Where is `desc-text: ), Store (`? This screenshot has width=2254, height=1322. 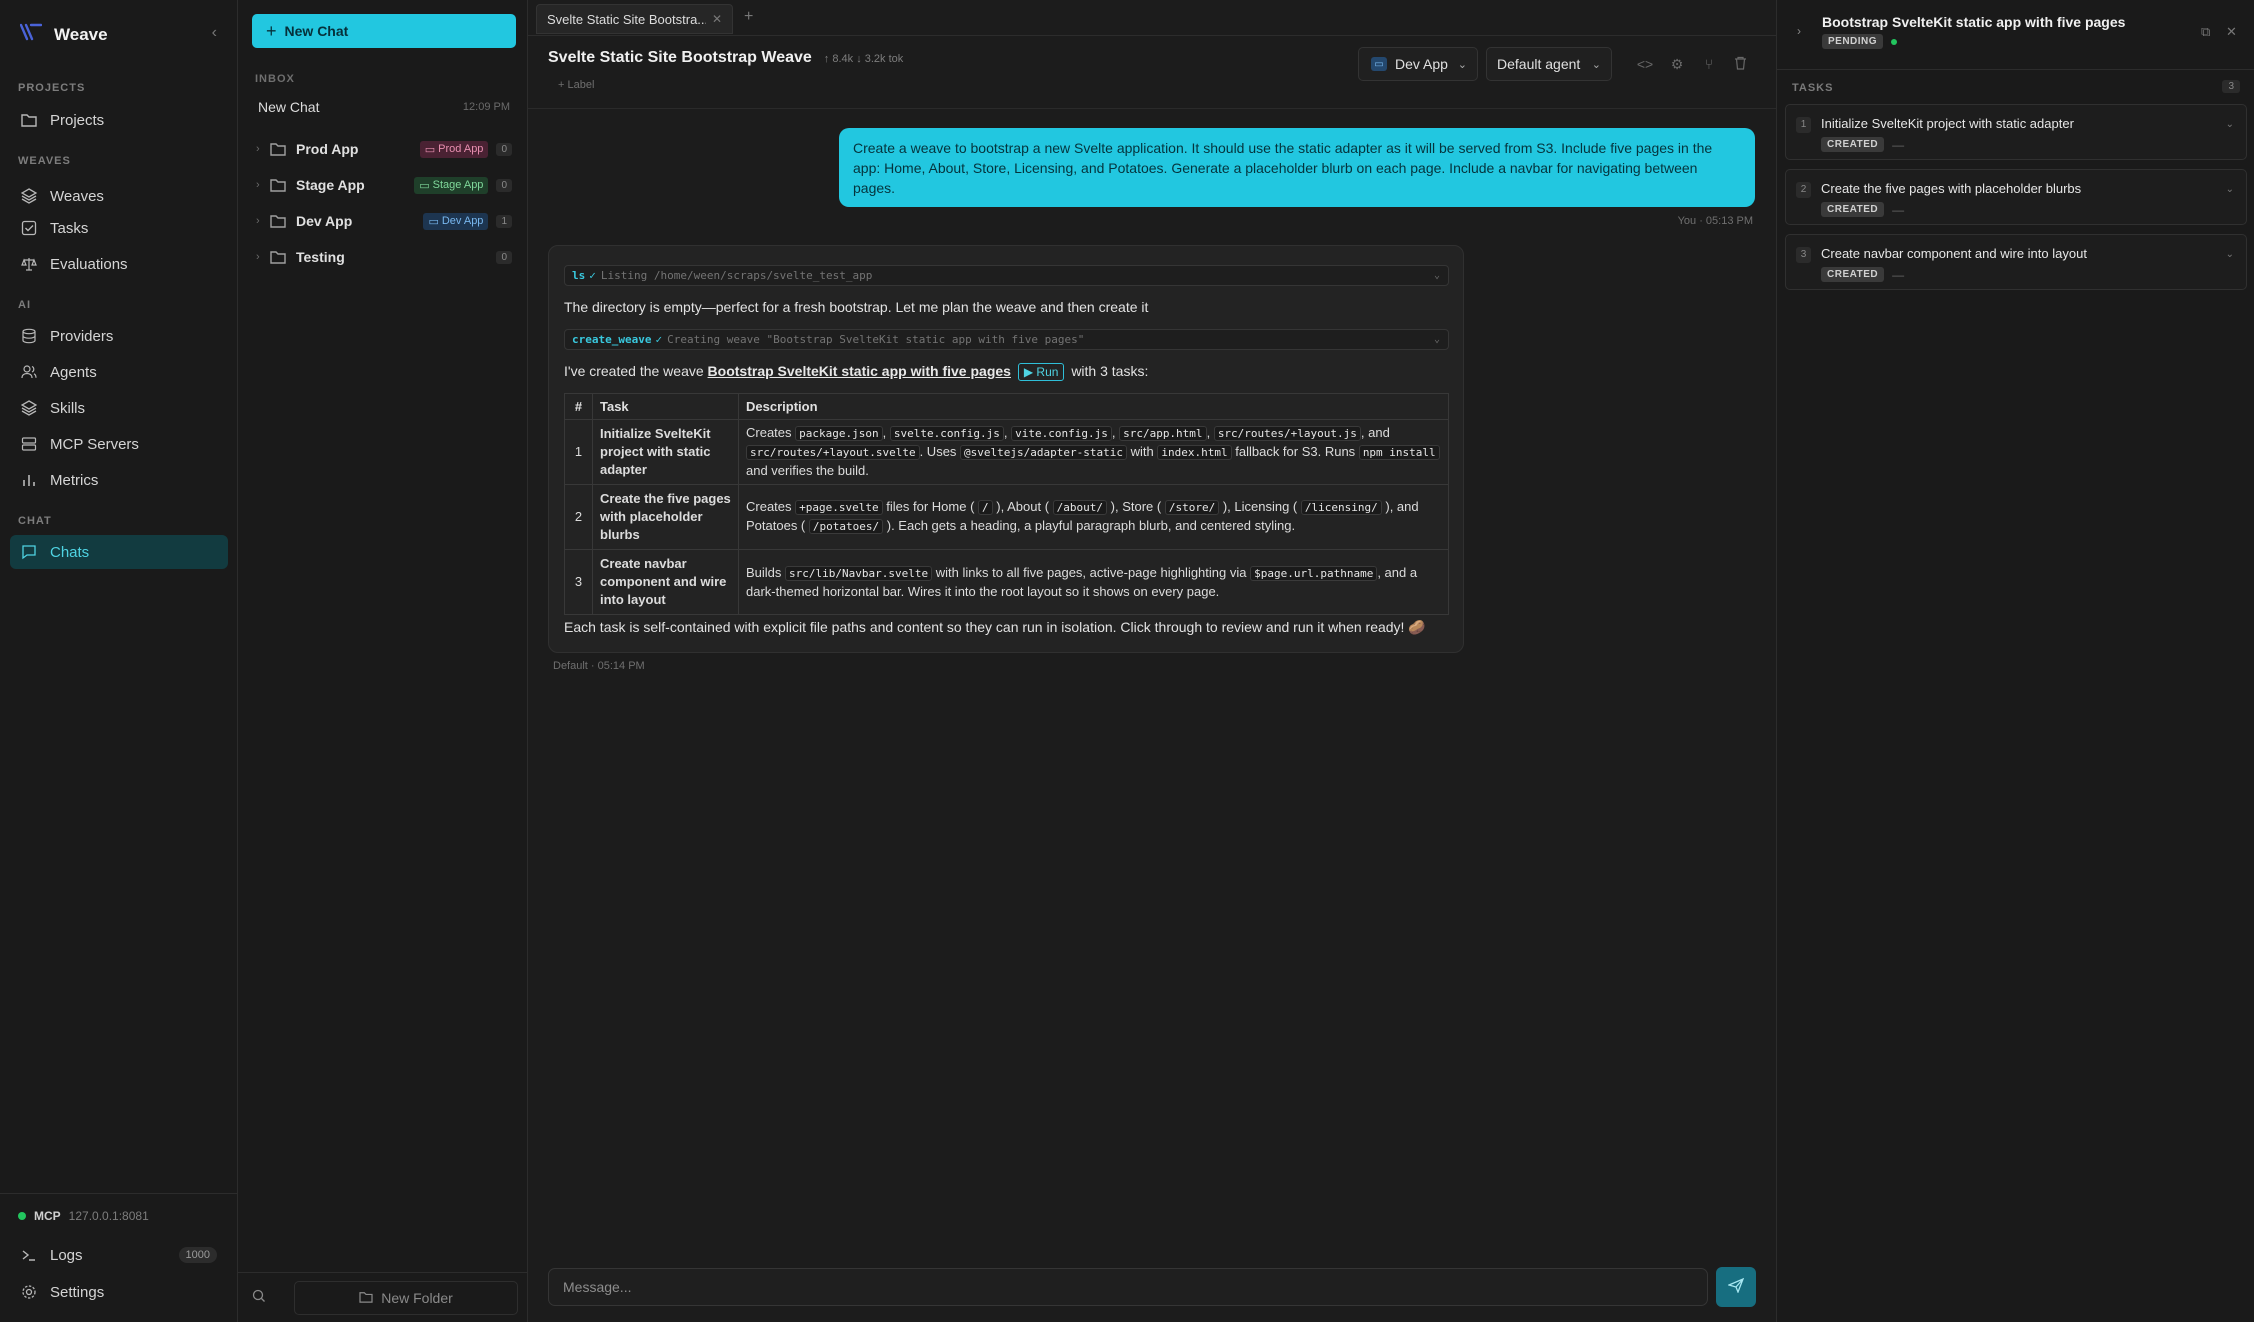 desc-text: ), Store ( is located at coordinates (1136, 506).